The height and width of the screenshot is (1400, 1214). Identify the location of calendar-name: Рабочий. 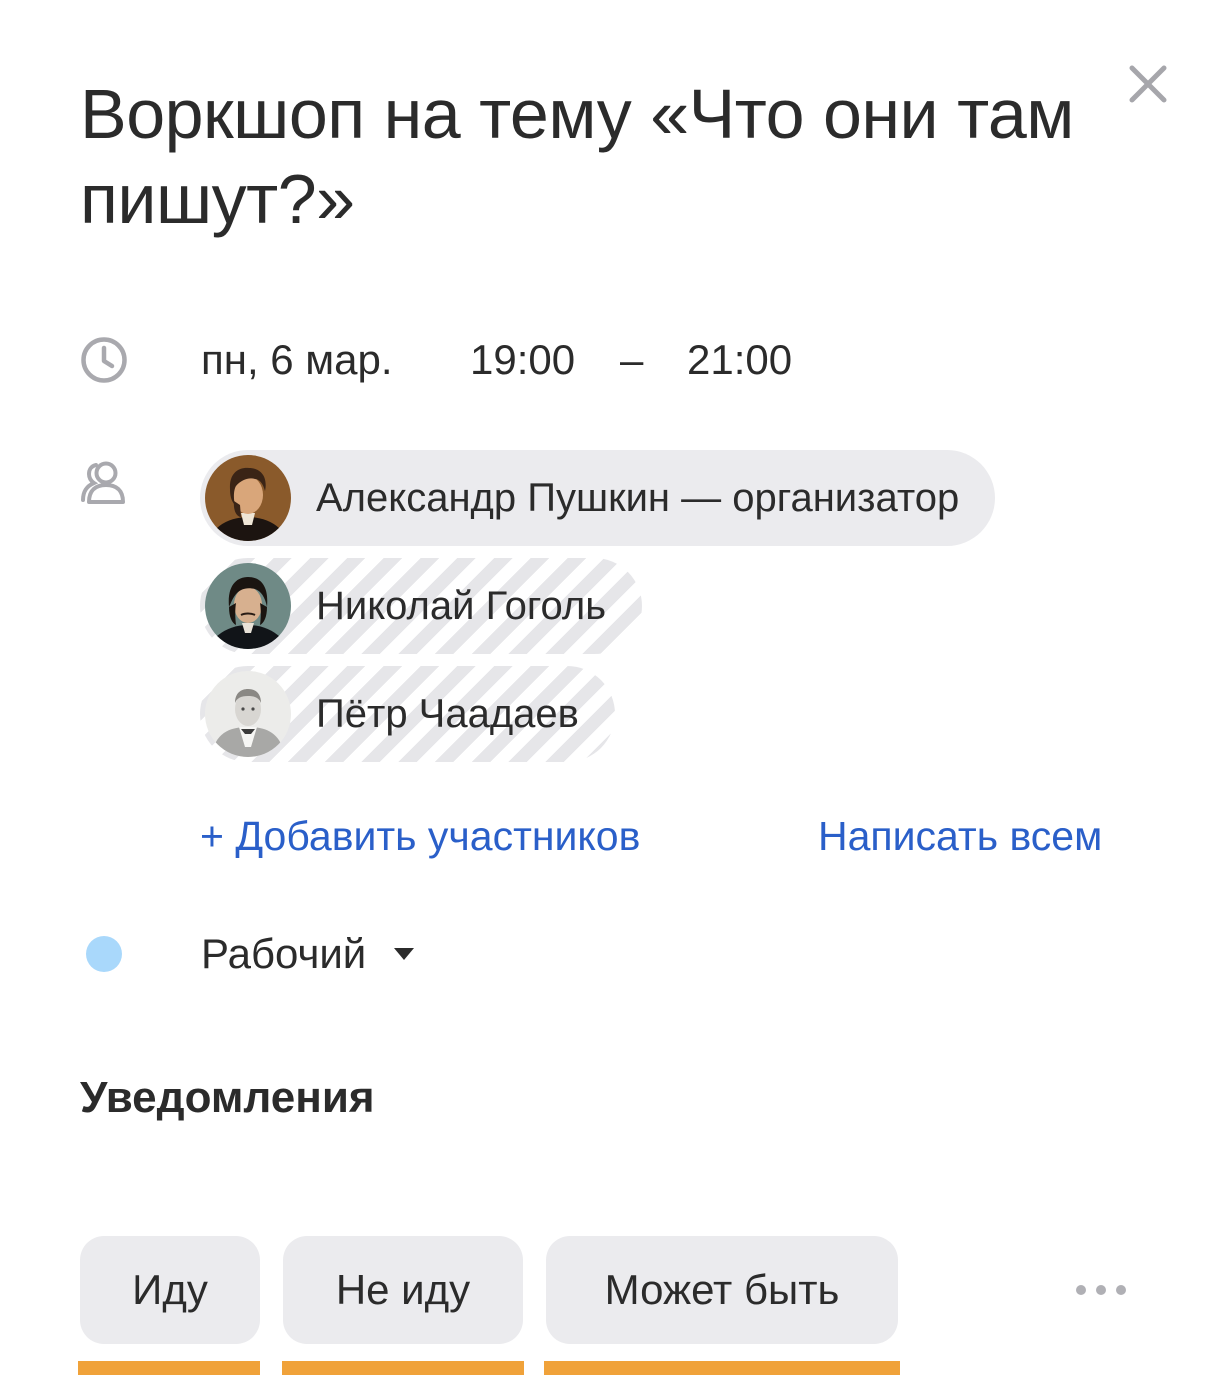
(284, 953).